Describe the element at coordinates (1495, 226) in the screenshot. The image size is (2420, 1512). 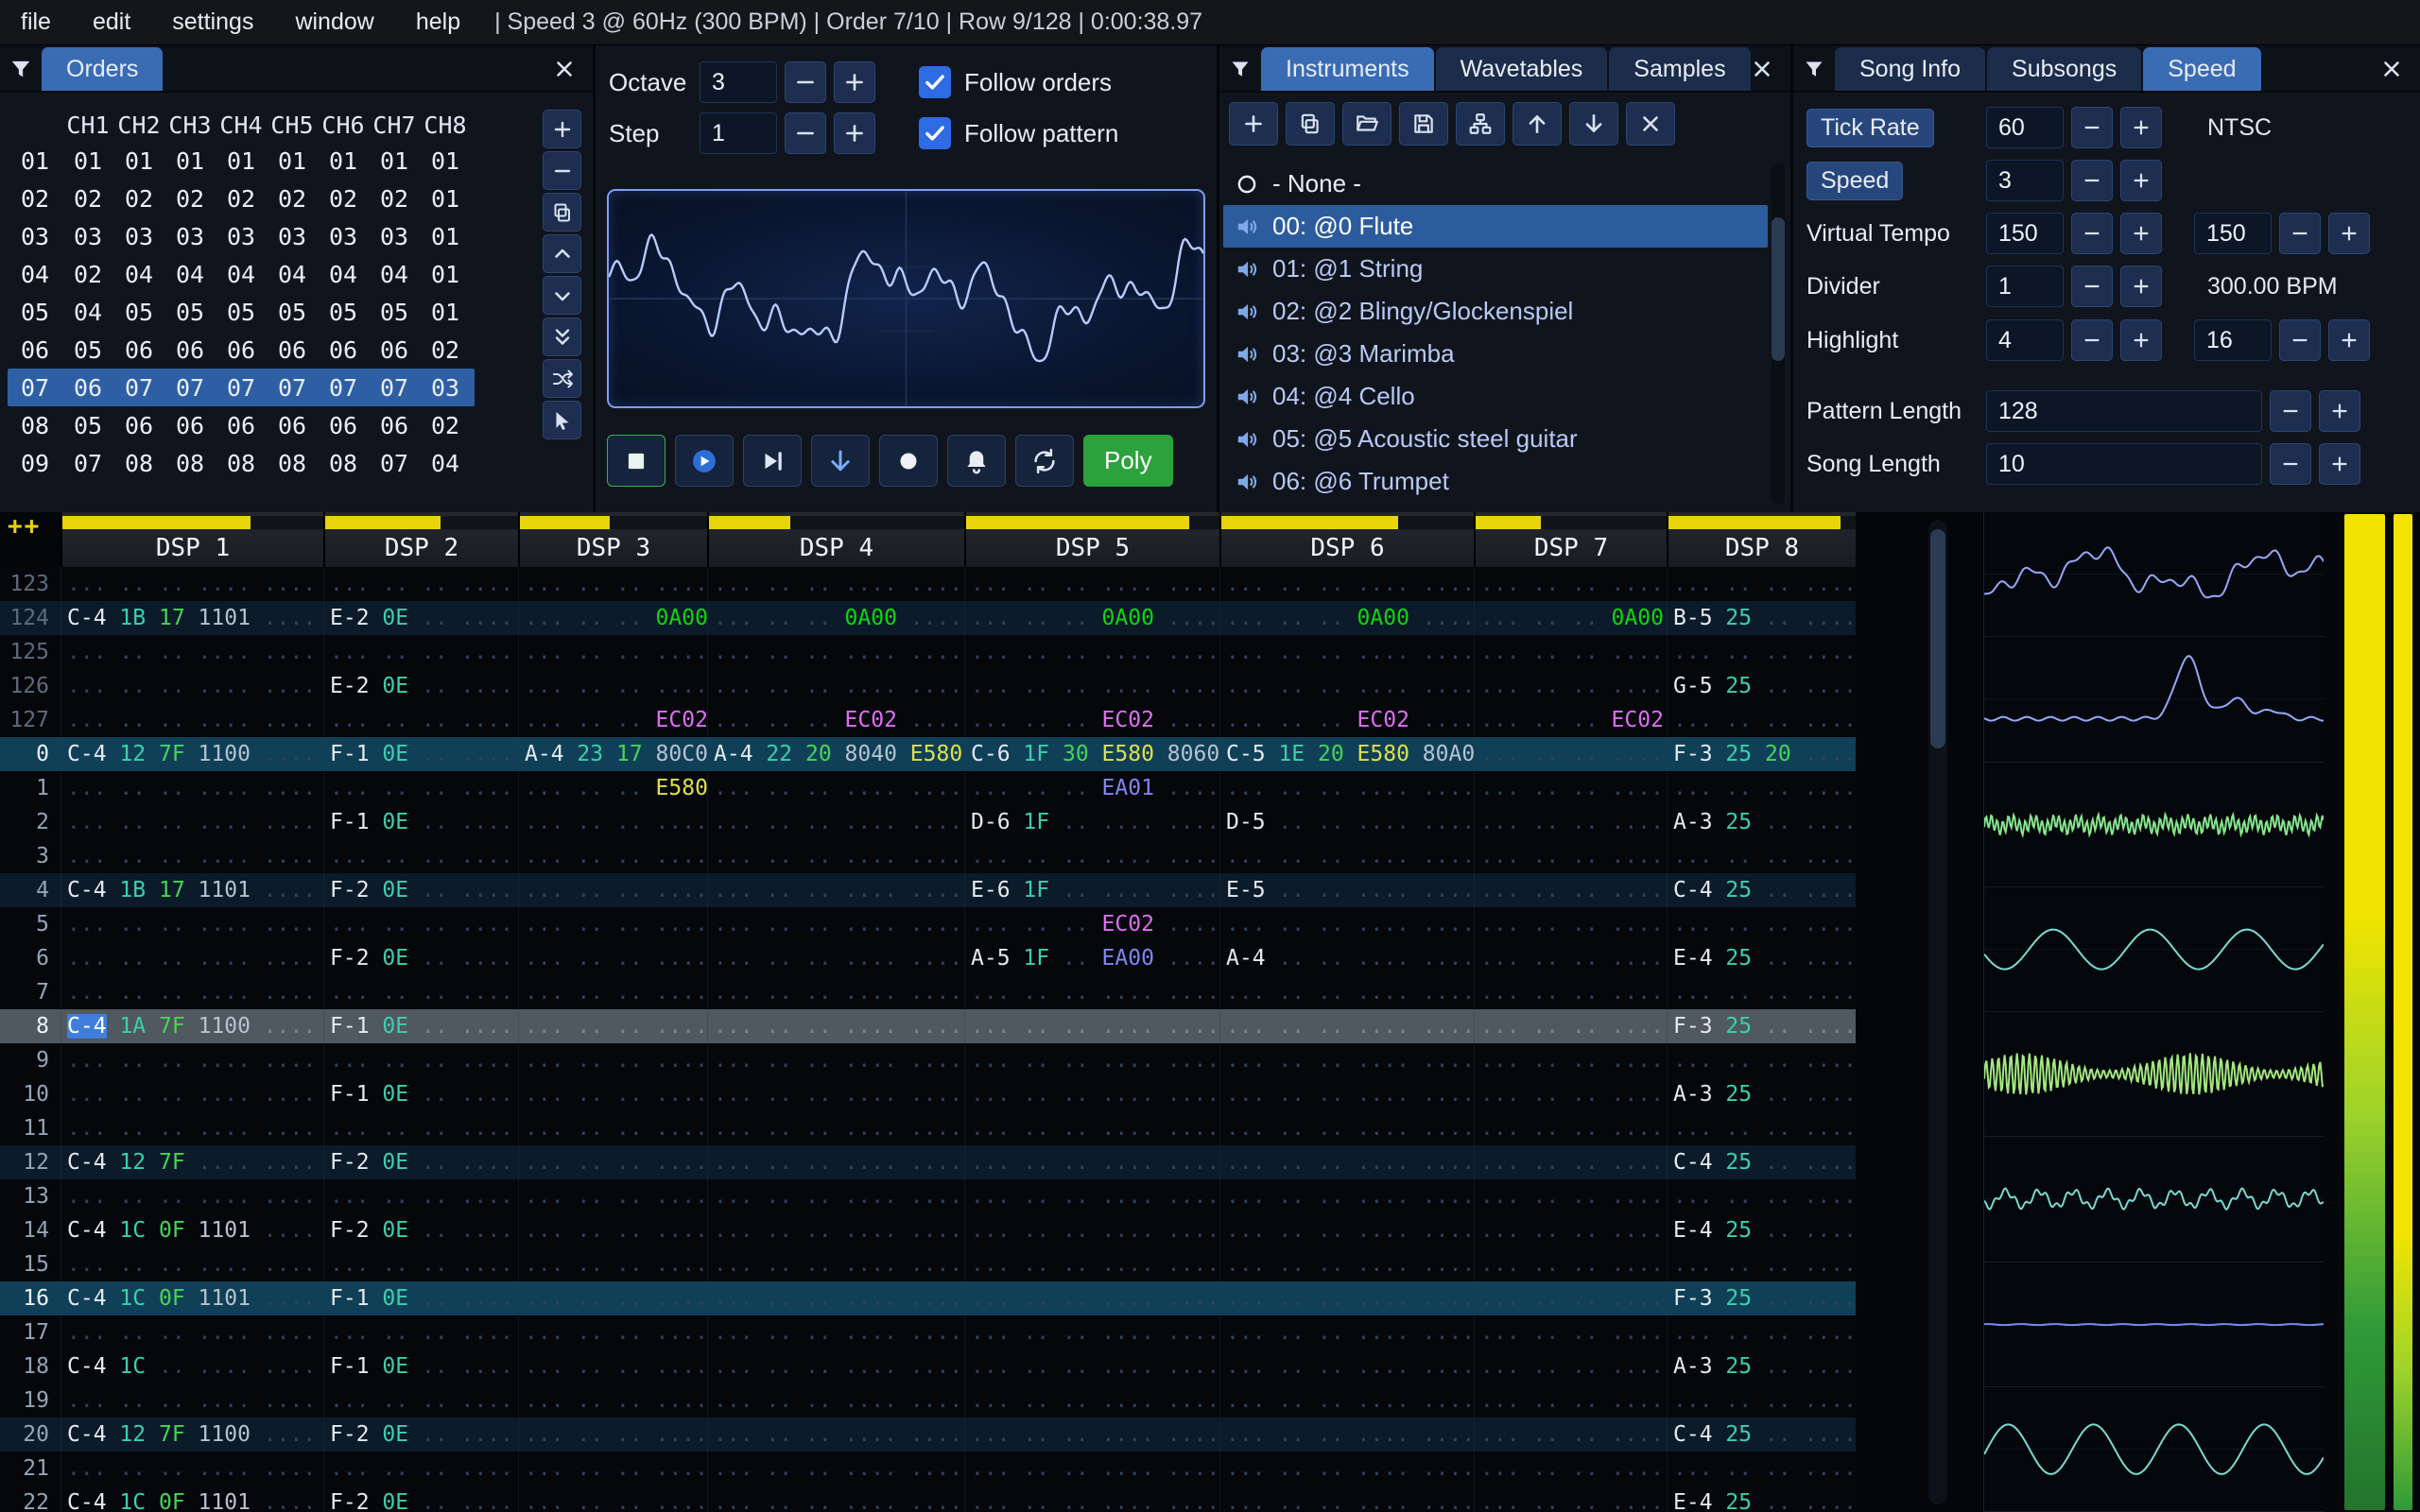
I see `instrument-item-00: 00: @0 Flute` at that location.